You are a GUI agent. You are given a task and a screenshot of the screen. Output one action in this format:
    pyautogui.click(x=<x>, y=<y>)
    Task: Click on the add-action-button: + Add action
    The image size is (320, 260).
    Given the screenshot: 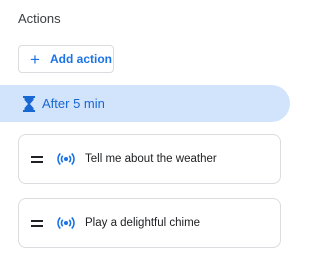 What is the action you would take?
    pyautogui.click(x=66, y=59)
    